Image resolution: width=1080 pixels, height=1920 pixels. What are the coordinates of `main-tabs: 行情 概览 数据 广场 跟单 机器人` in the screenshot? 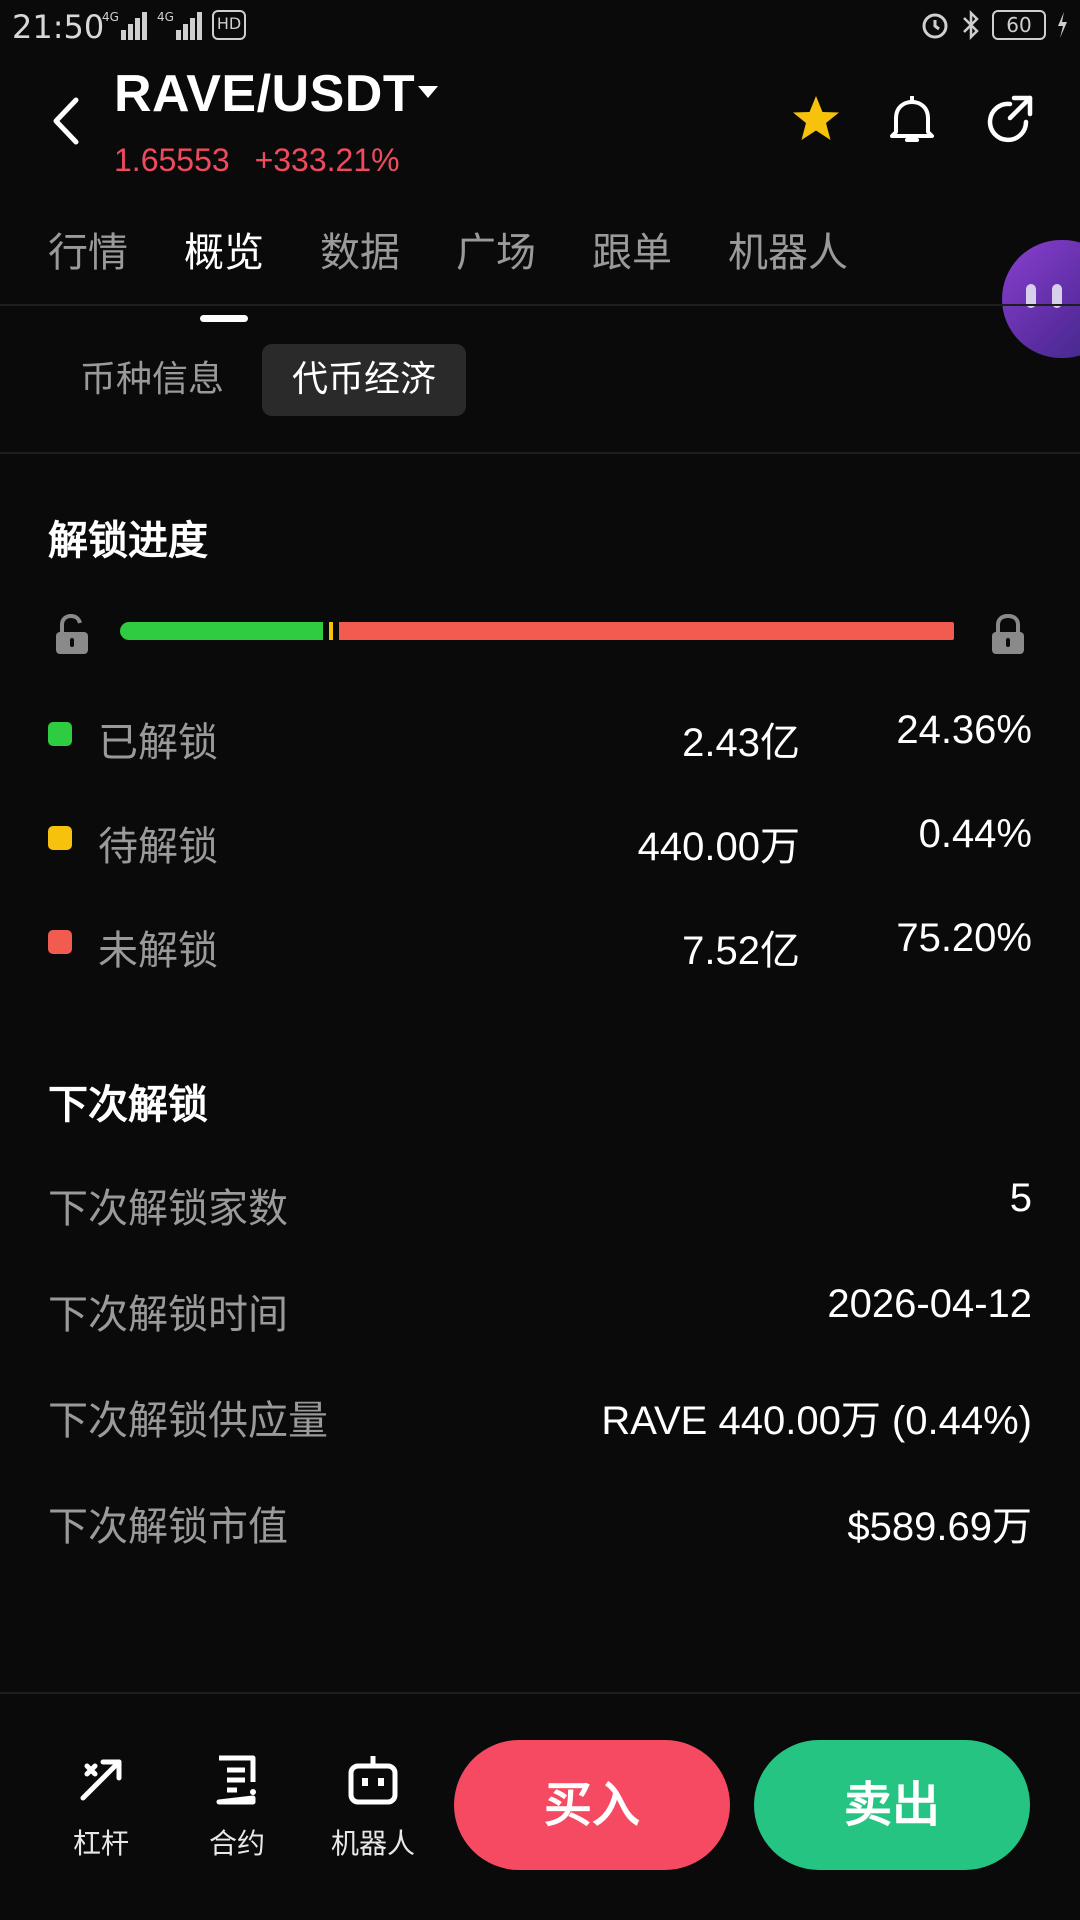 It's located at (476, 271).